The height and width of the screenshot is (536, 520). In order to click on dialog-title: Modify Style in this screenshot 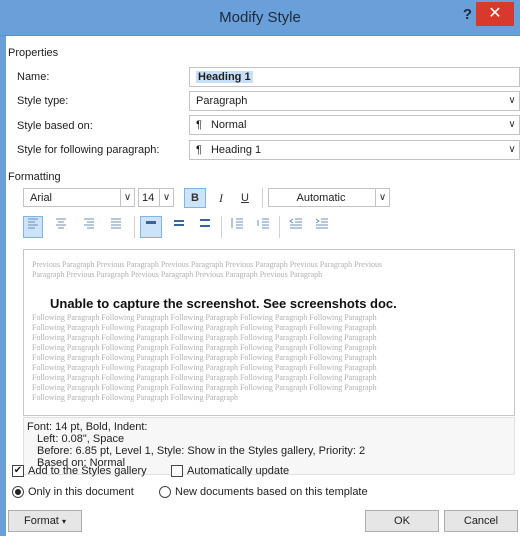, I will do `click(260, 17)`.